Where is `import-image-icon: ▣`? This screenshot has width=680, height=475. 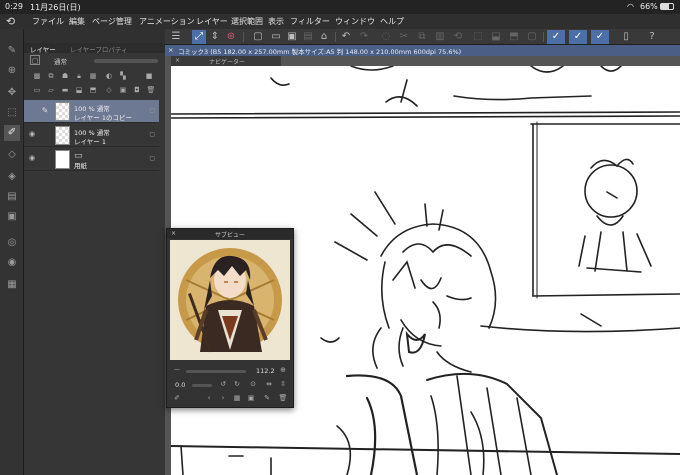 import-image-icon: ▣ is located at coordinates (251, 398).